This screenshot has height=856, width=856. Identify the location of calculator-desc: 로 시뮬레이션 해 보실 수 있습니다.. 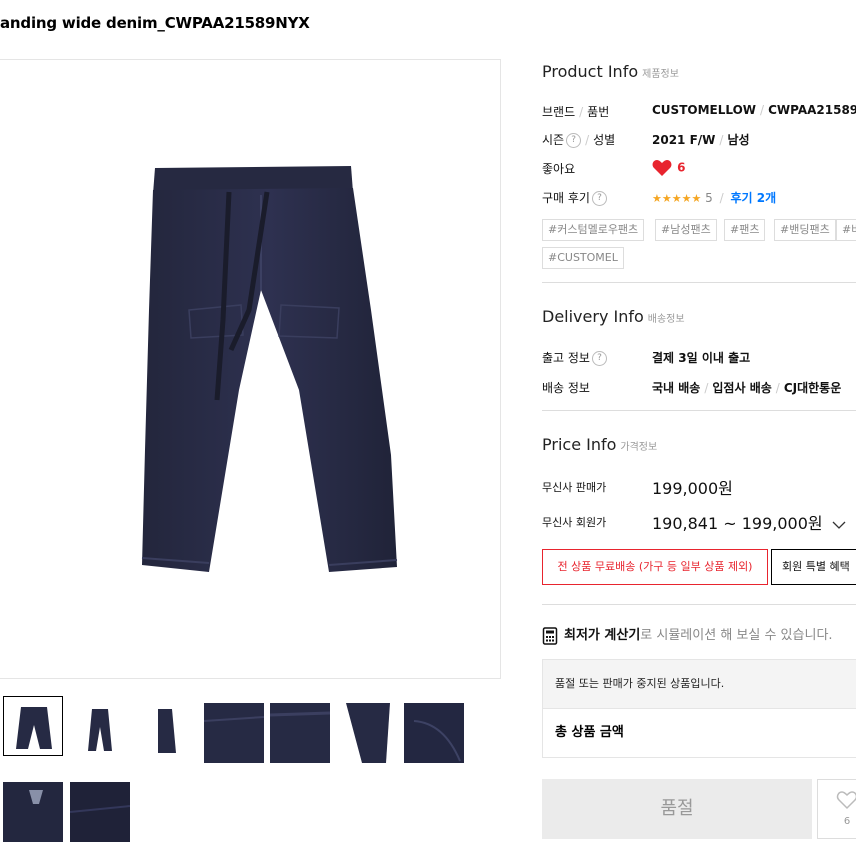
(736, 635).